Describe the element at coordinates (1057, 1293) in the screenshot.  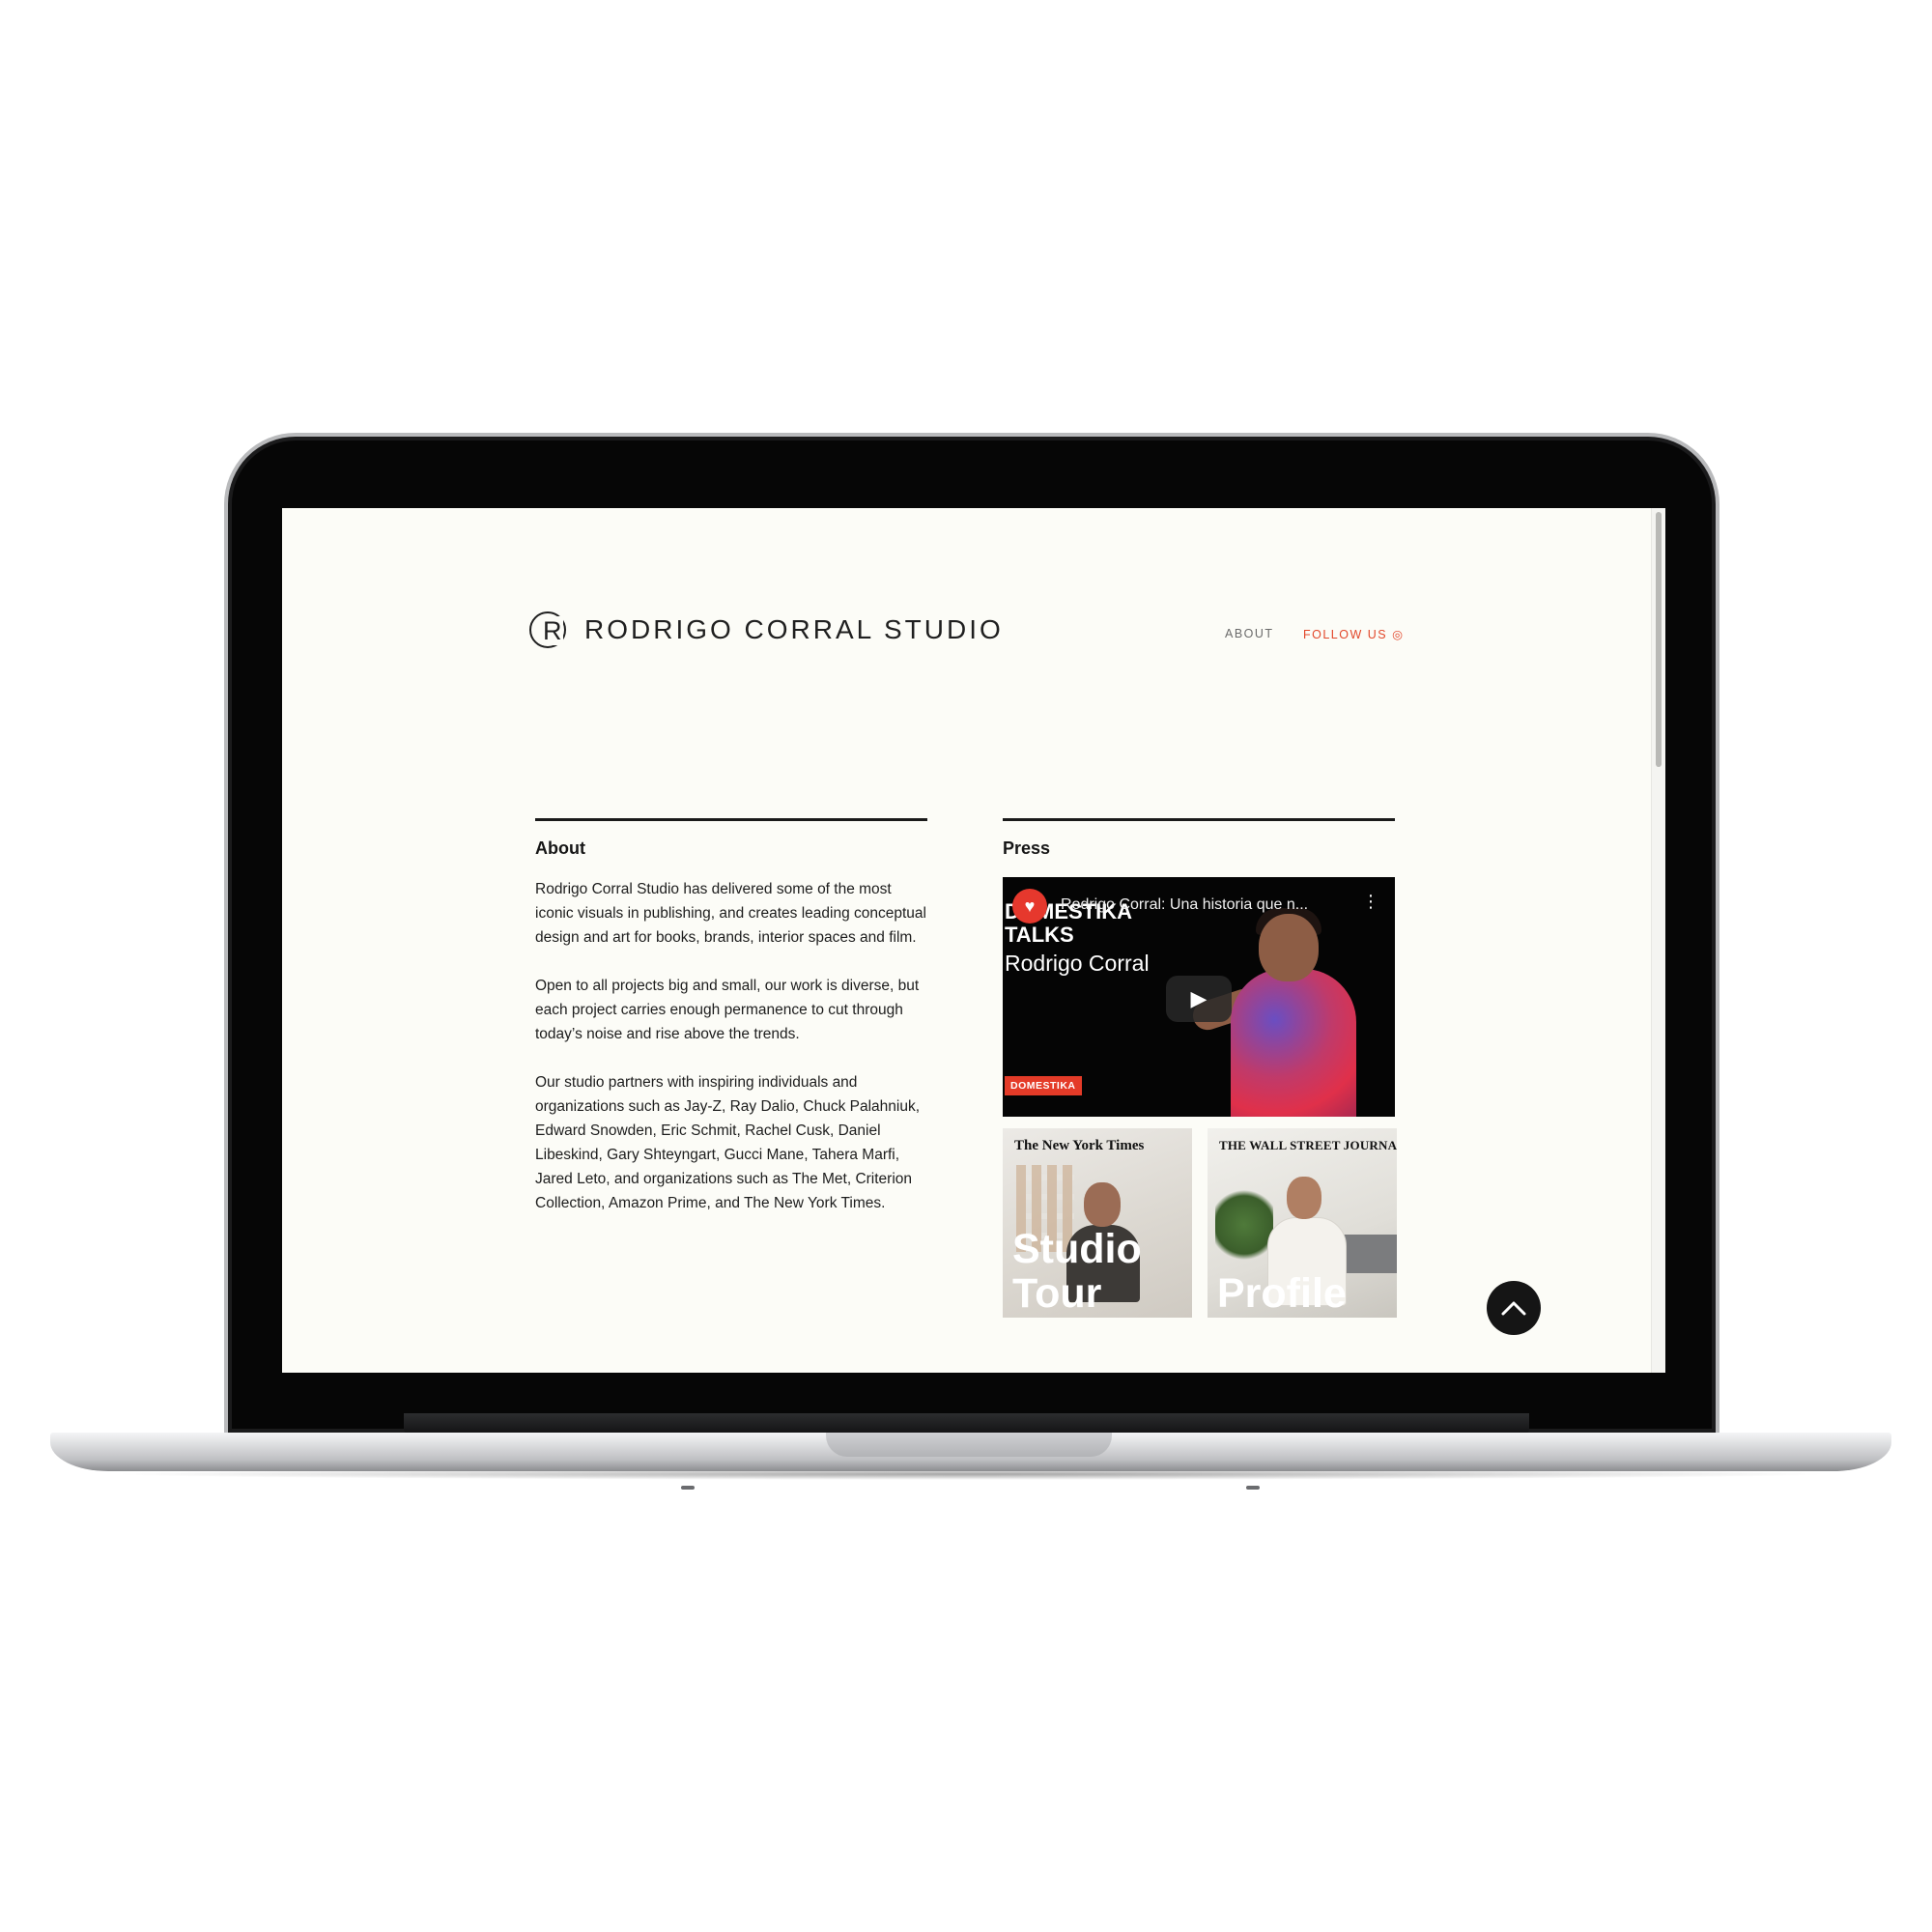
I see `thumbnail-label-line: Tour` at that location.